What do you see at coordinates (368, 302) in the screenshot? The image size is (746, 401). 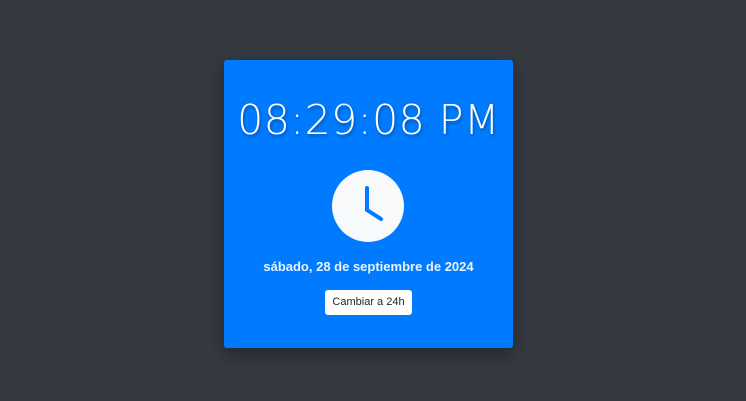 I see `toggle-24h-button: Cambiar a 24h` at bounding box center [368, 302].